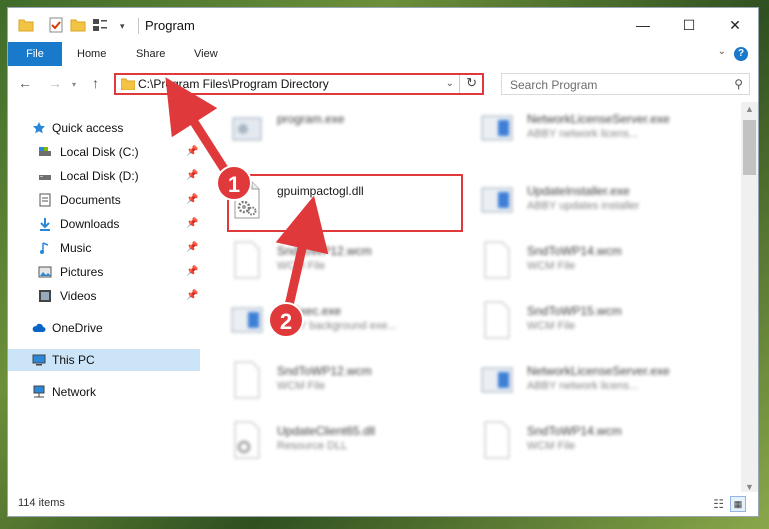  Describe the element at coordinates (45, 296) in the screenshot. I see `videos-icon` at that location.